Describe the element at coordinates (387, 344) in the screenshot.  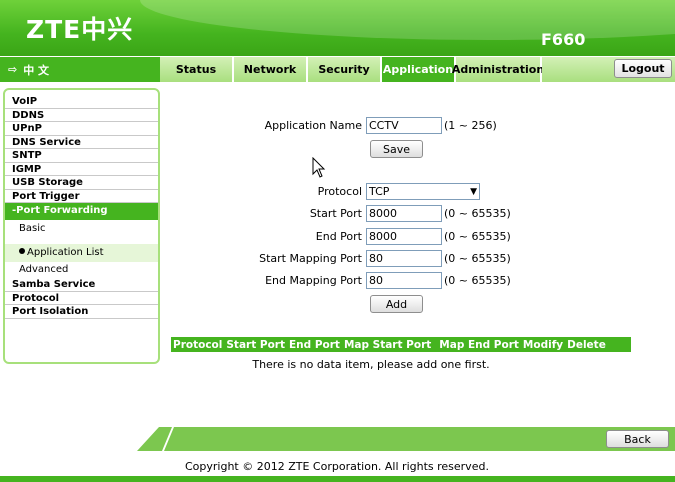
I see `col-map-start-port: Map Start Port` at that location.